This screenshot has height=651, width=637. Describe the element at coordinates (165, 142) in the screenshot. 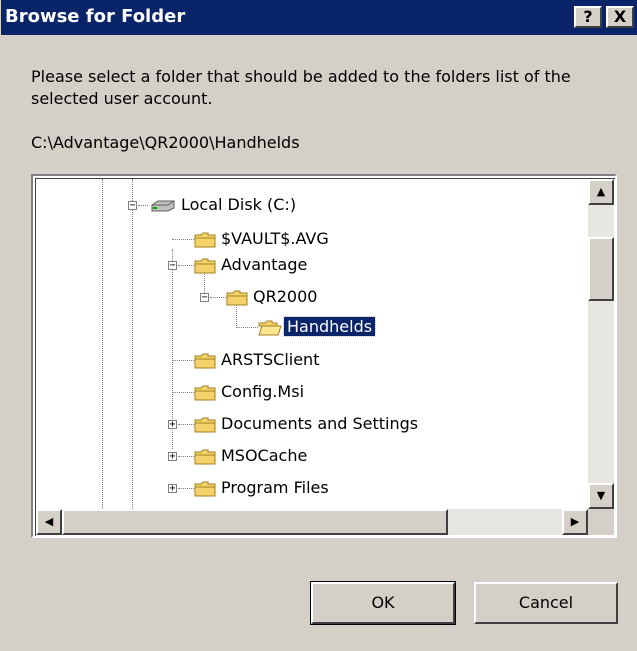

I see `current-path: C:\Advantage\QR2000\Handhelds` at that location.